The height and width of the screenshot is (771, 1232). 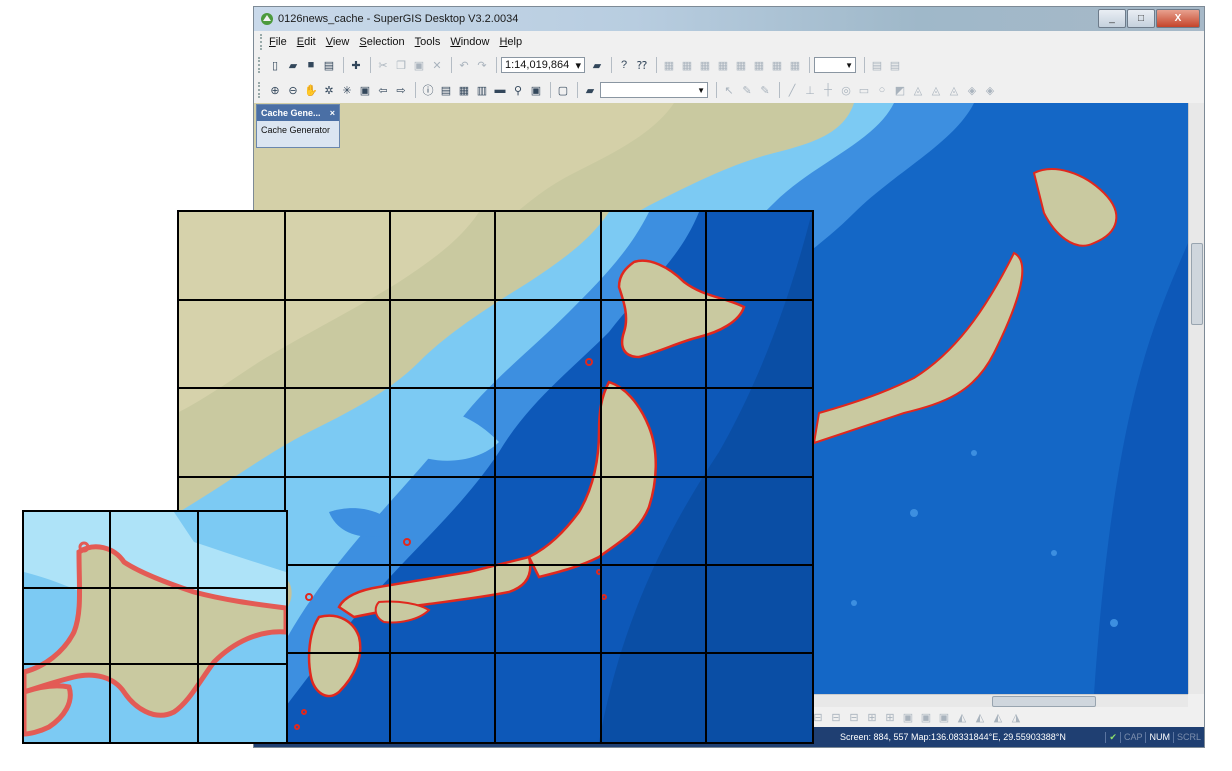 What do you see at coordinates (298, 130) in the screenshot?
I see `cache-generator-item: Cache Generator` at bounding box center [298, 130].